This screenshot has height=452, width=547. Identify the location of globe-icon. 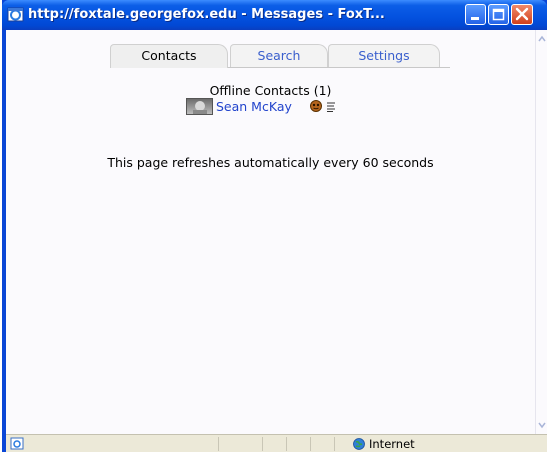
(359, 444).